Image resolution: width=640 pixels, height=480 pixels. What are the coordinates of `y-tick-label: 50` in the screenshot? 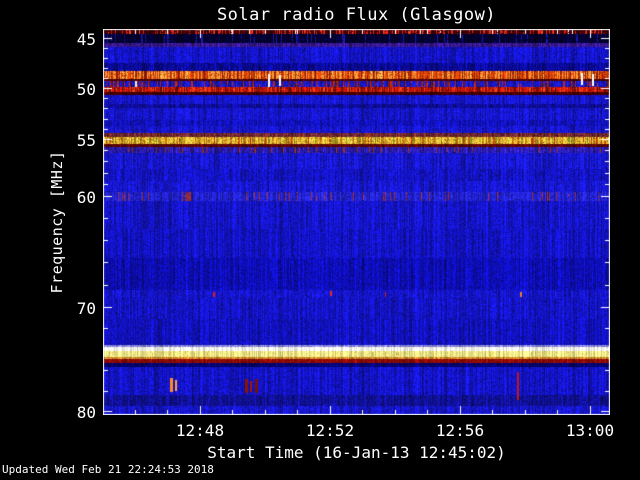 It's located at (86, 89).